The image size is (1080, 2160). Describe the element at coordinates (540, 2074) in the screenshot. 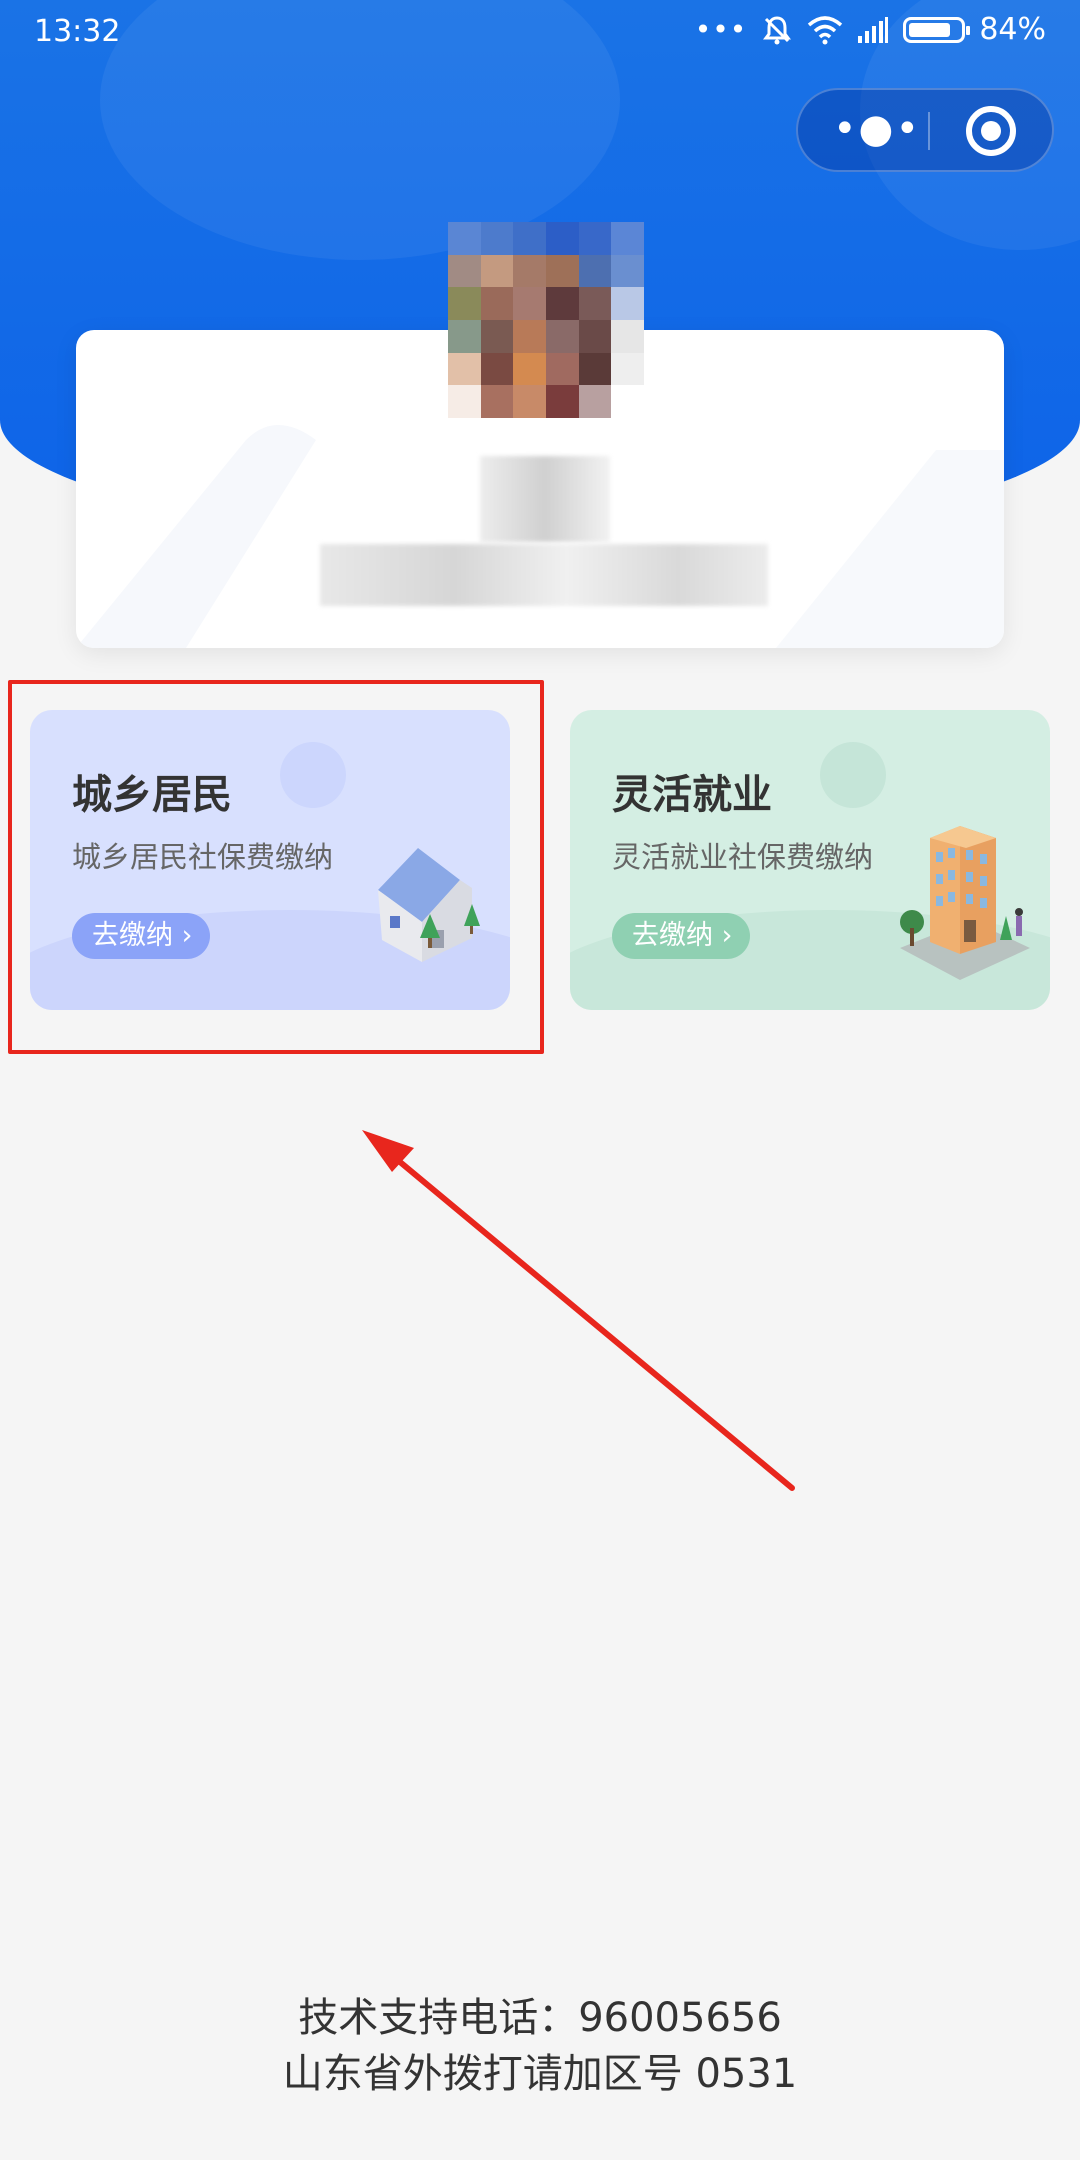

I see `area-code-note: 山东省外拨打请加区号 0531` at that location.